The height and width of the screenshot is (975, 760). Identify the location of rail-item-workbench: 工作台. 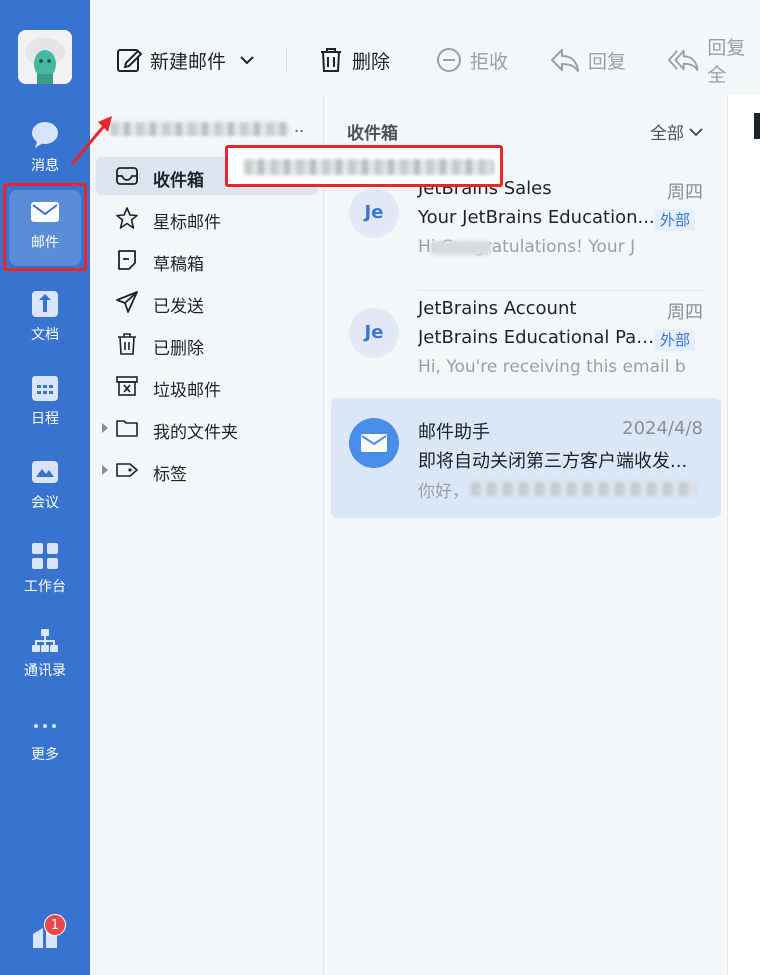
(45, 572).